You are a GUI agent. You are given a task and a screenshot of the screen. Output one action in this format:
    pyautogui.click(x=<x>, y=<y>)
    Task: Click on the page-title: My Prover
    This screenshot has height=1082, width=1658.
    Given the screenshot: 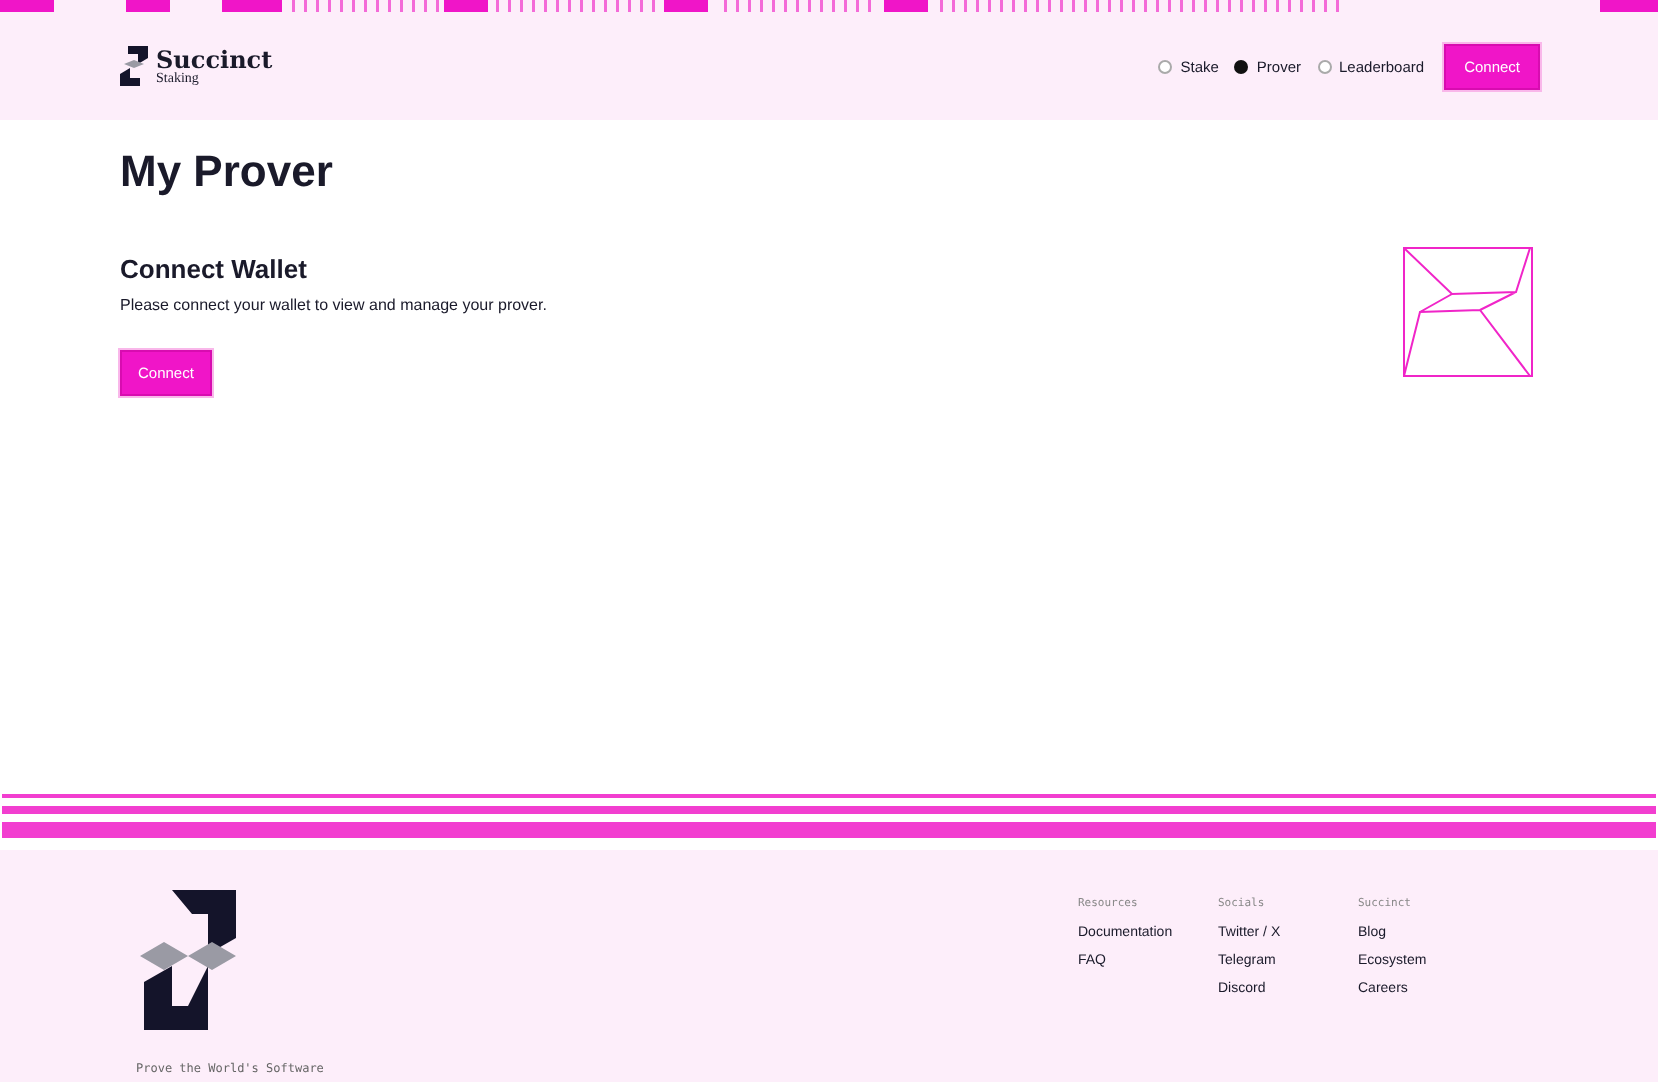 What is the action you would take?
    pyautogui.click(x=227, y=172)
    